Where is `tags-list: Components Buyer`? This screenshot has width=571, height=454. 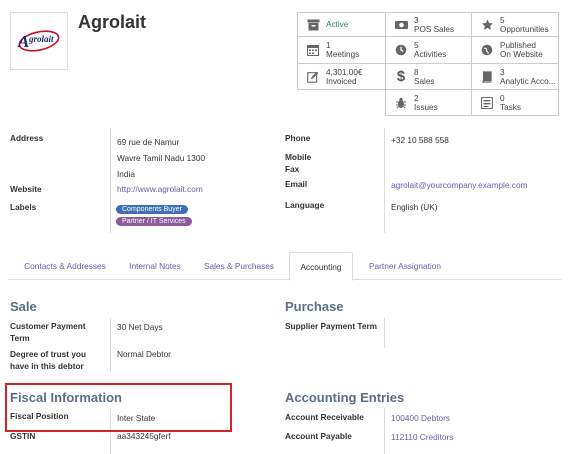 tags-list: Components Buyer is located at coordinates (152, 208).